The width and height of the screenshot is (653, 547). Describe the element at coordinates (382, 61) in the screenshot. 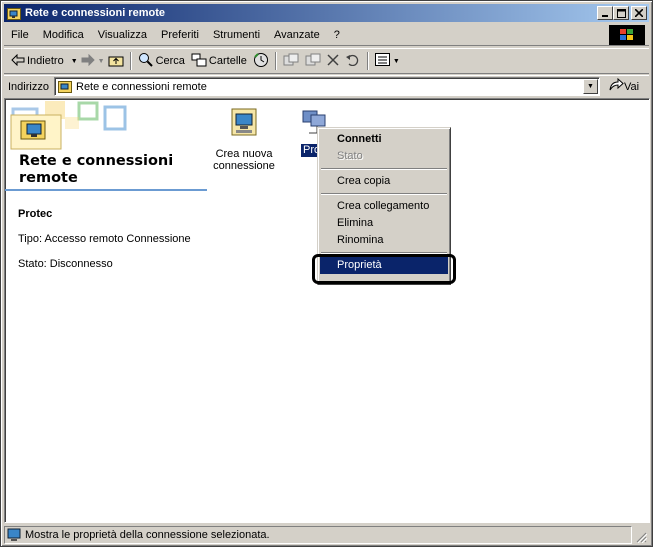

I see `views-icon` at that location.